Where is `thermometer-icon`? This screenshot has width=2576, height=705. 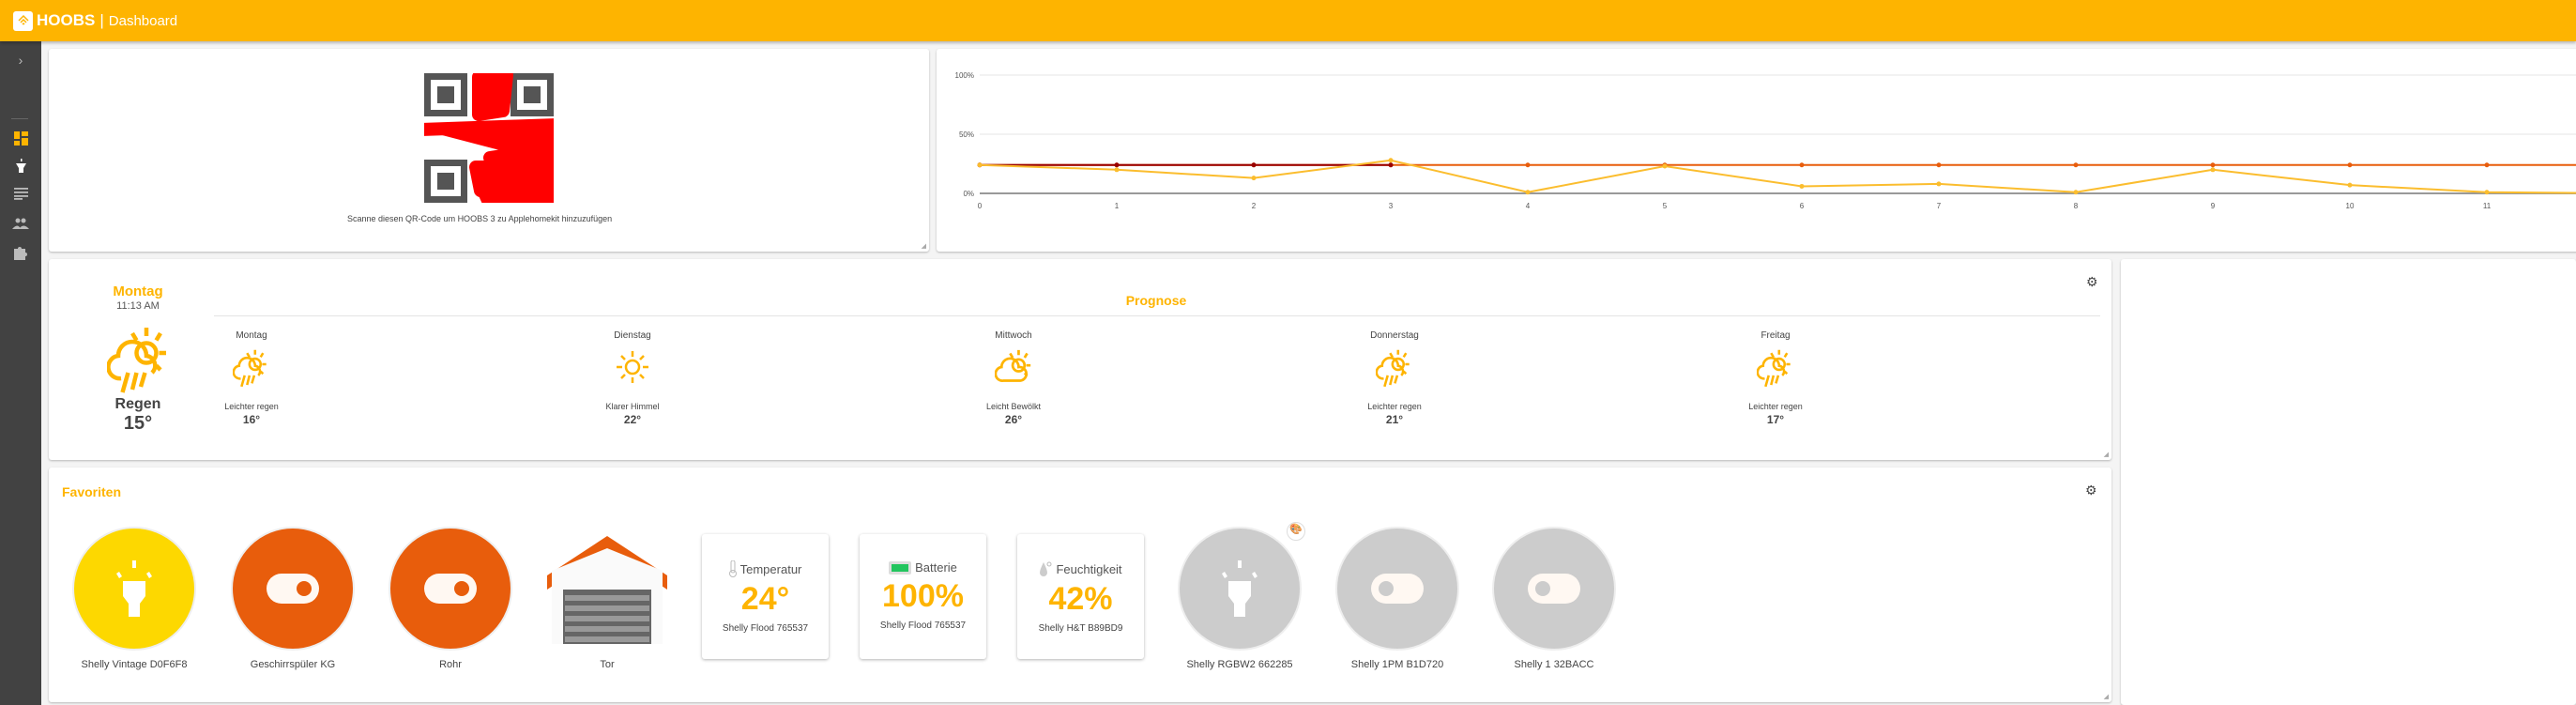
thermometer-icon is located at coordinates (732, 568).